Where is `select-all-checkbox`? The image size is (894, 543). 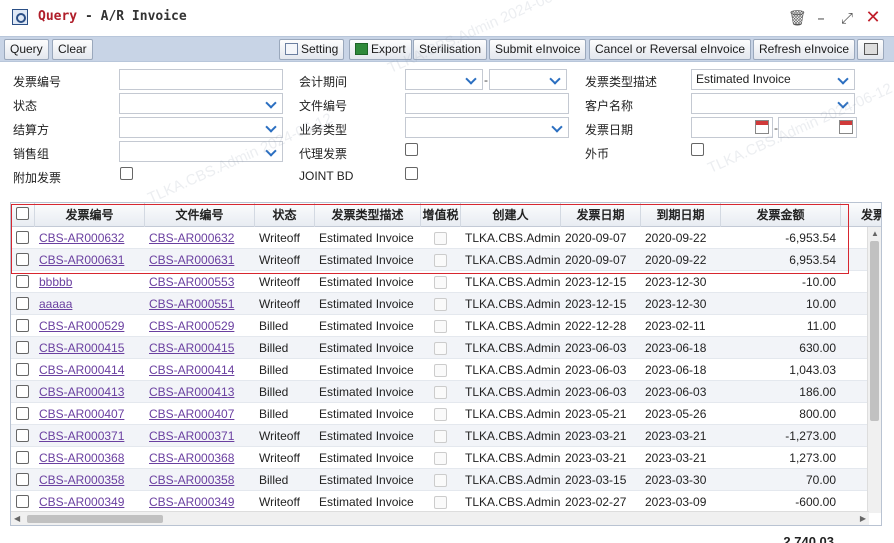
select-all-checkbox is located at coordinates (22, 213).